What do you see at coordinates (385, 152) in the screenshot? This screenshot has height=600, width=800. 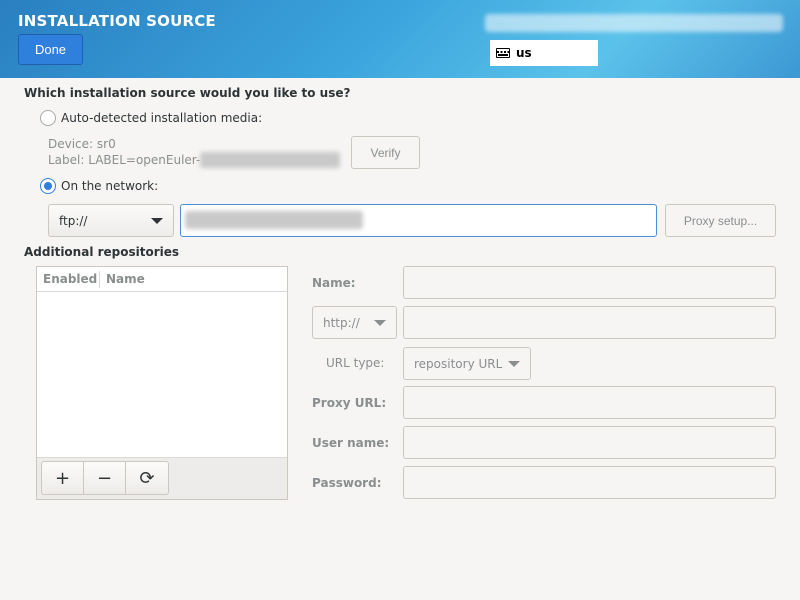 I see `verify-button: Verify` at bounding box center [385, 152].